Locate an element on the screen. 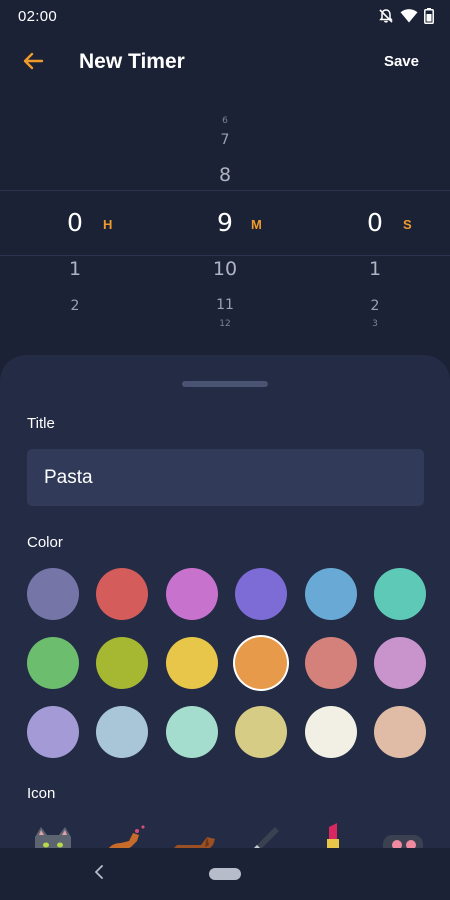 Image resolution: width=450 pixels, height=900 pixels. status-bar: 02:00 is located at coordinates (225, 16).